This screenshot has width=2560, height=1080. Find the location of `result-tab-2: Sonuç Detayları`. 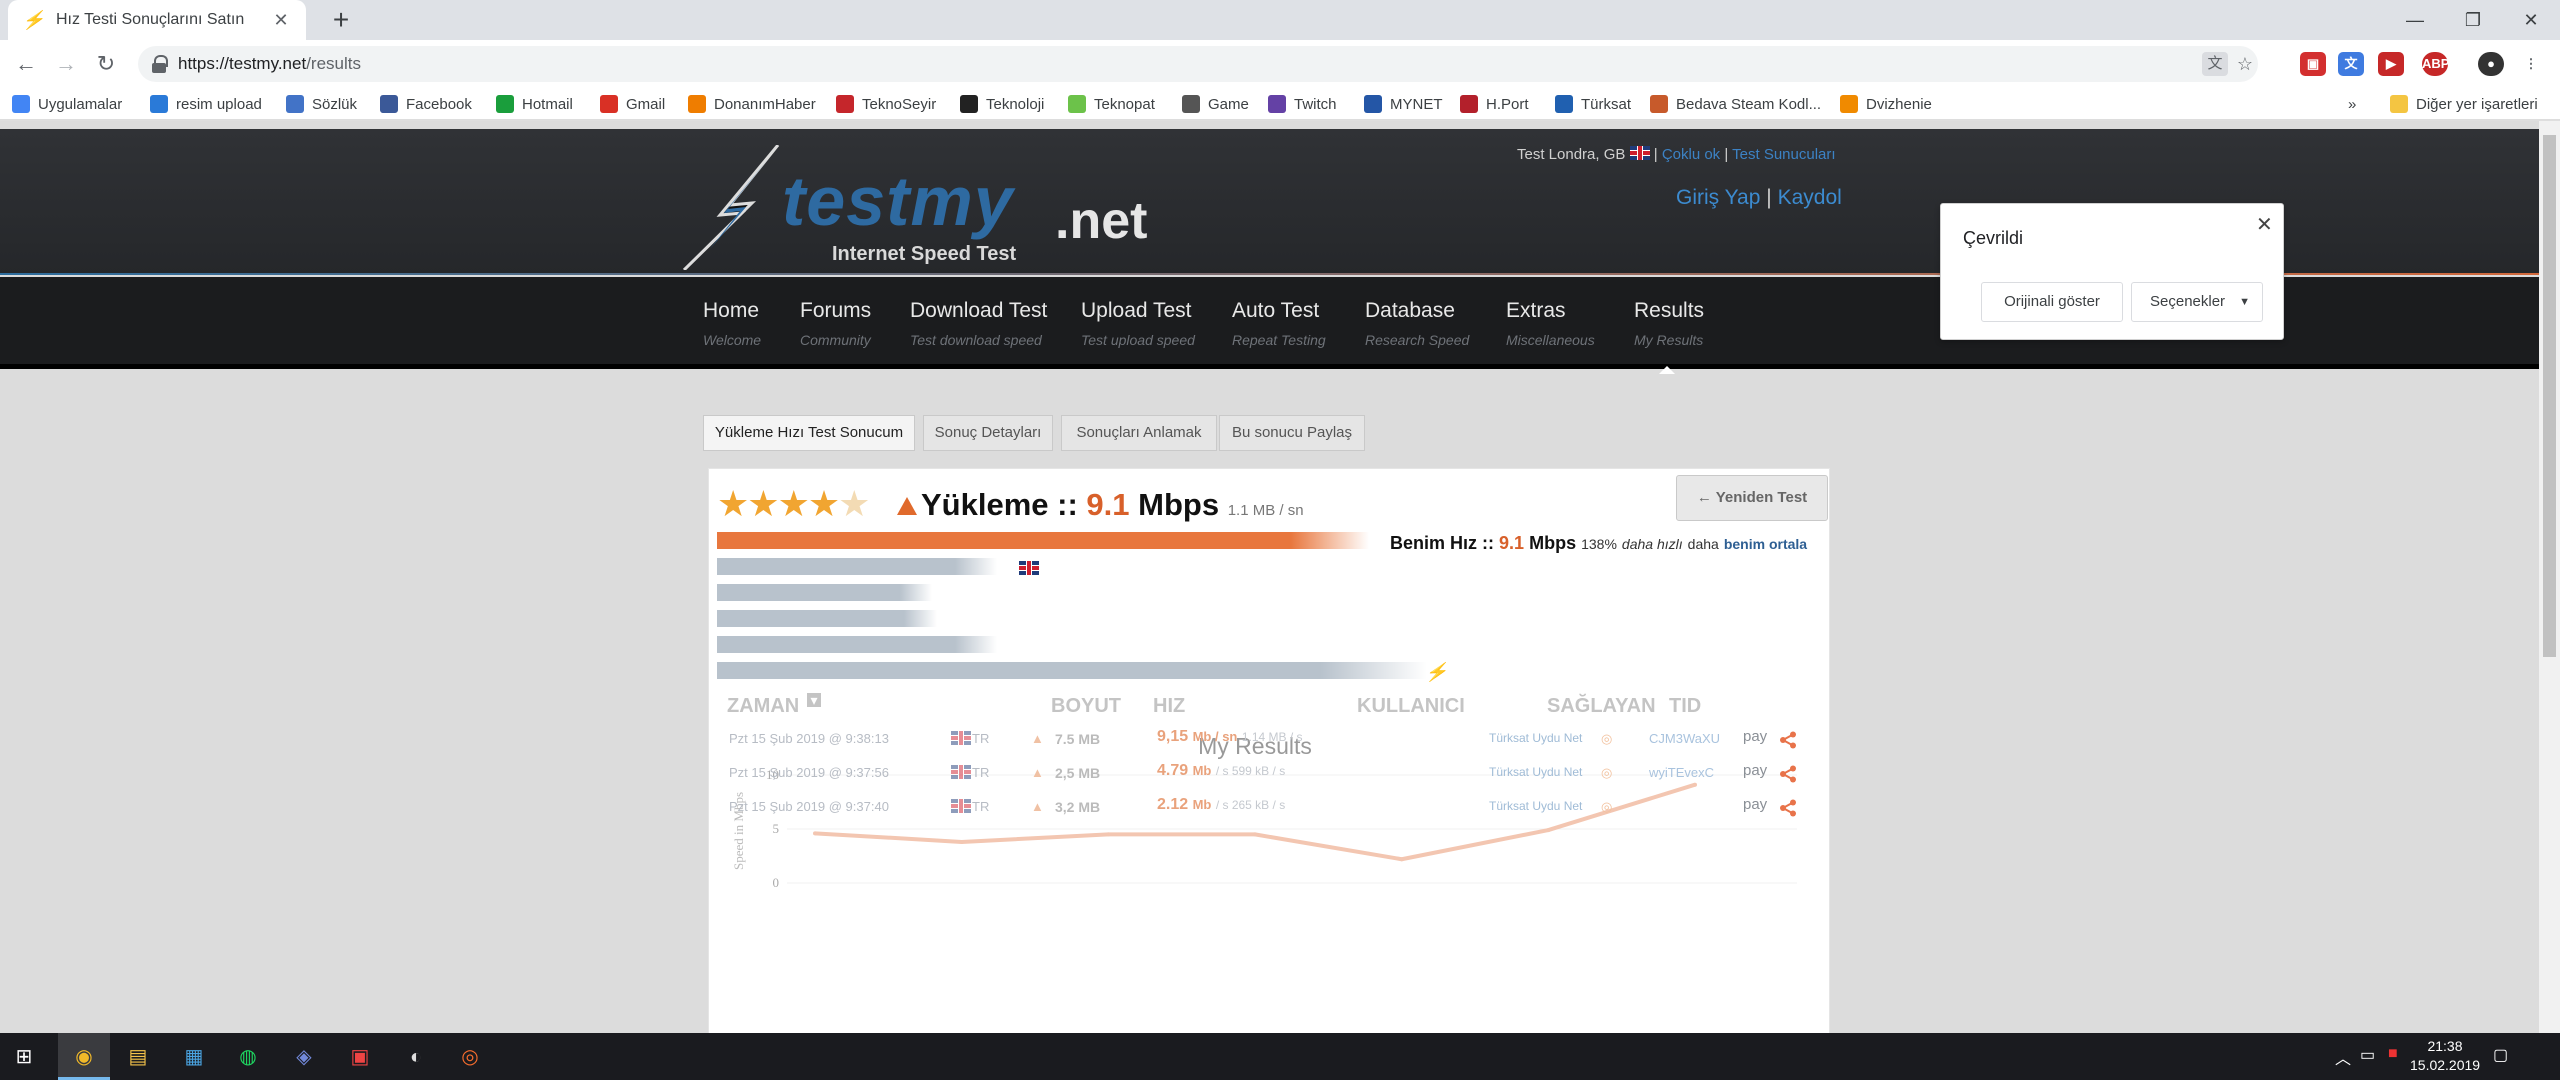

result-tab-2: Sonuç Detayları is located at coordinates (988, 433).